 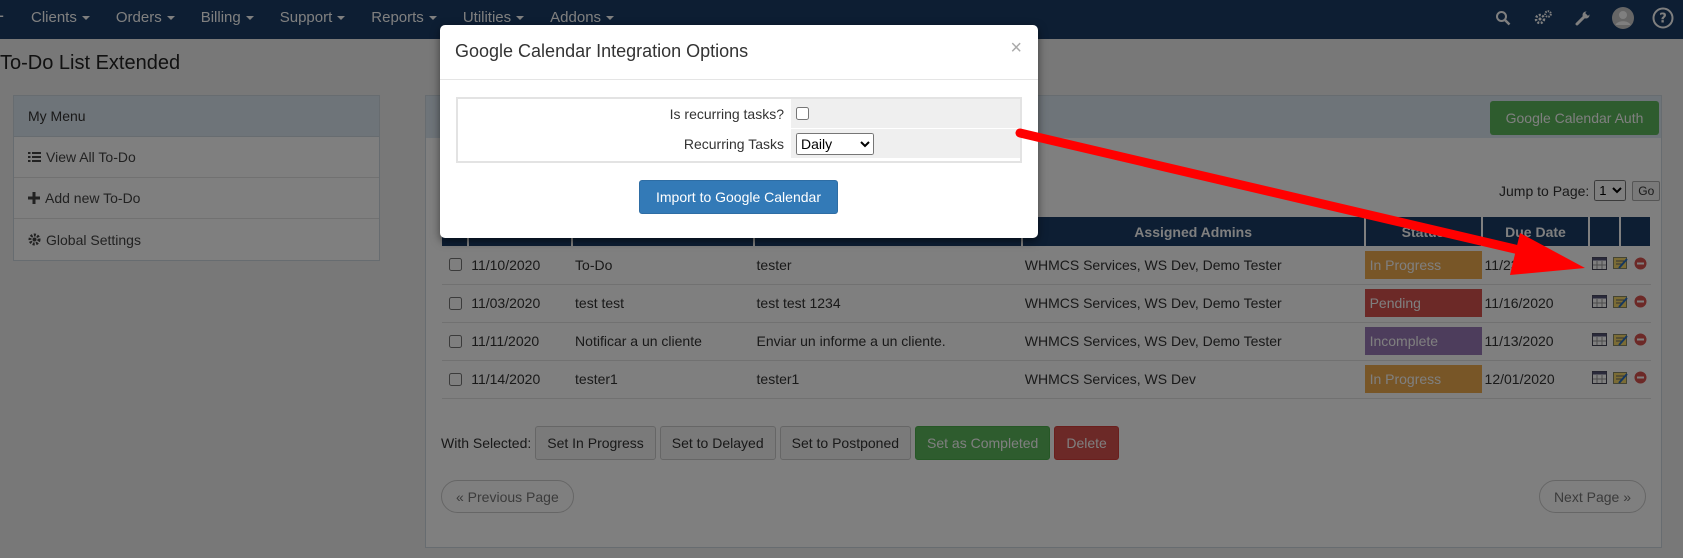 I want to click on recurring-label: Is recurring tasks?, so click(x=726, y=114).